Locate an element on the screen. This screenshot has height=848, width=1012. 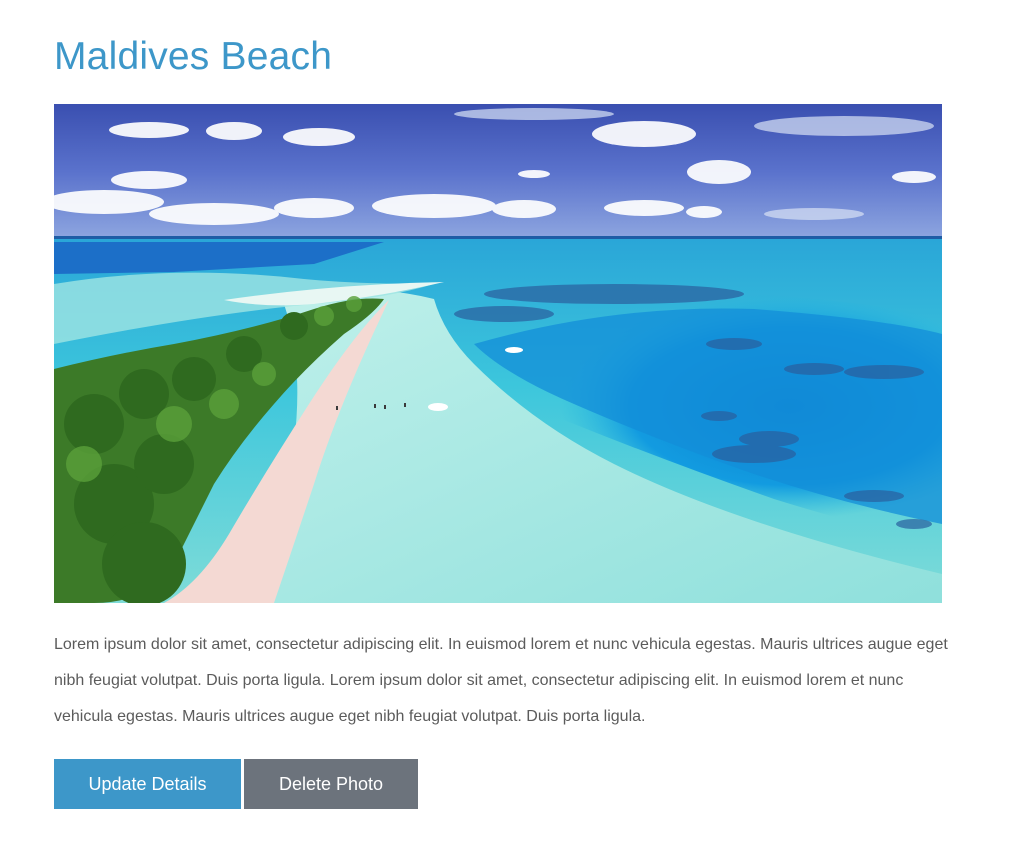
delete-photo-button: Delete Photo is located at coordinates (331, 784).